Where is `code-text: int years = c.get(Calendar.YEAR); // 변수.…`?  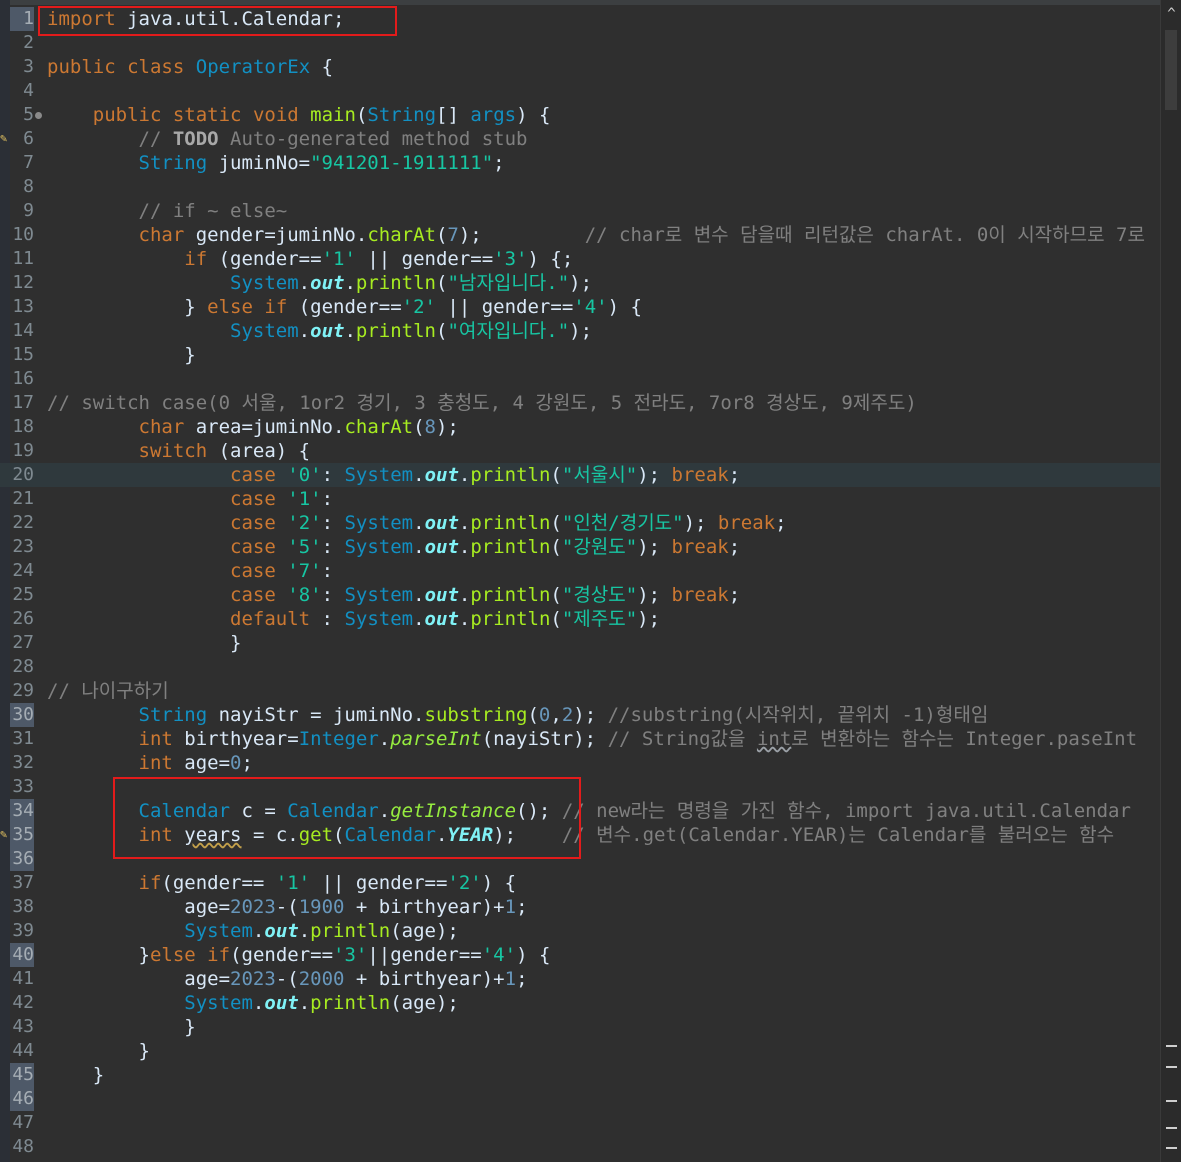
code-text: int years = c.get(Calendar.YEAR); // 변수.… is located at coordinates (581, 835).